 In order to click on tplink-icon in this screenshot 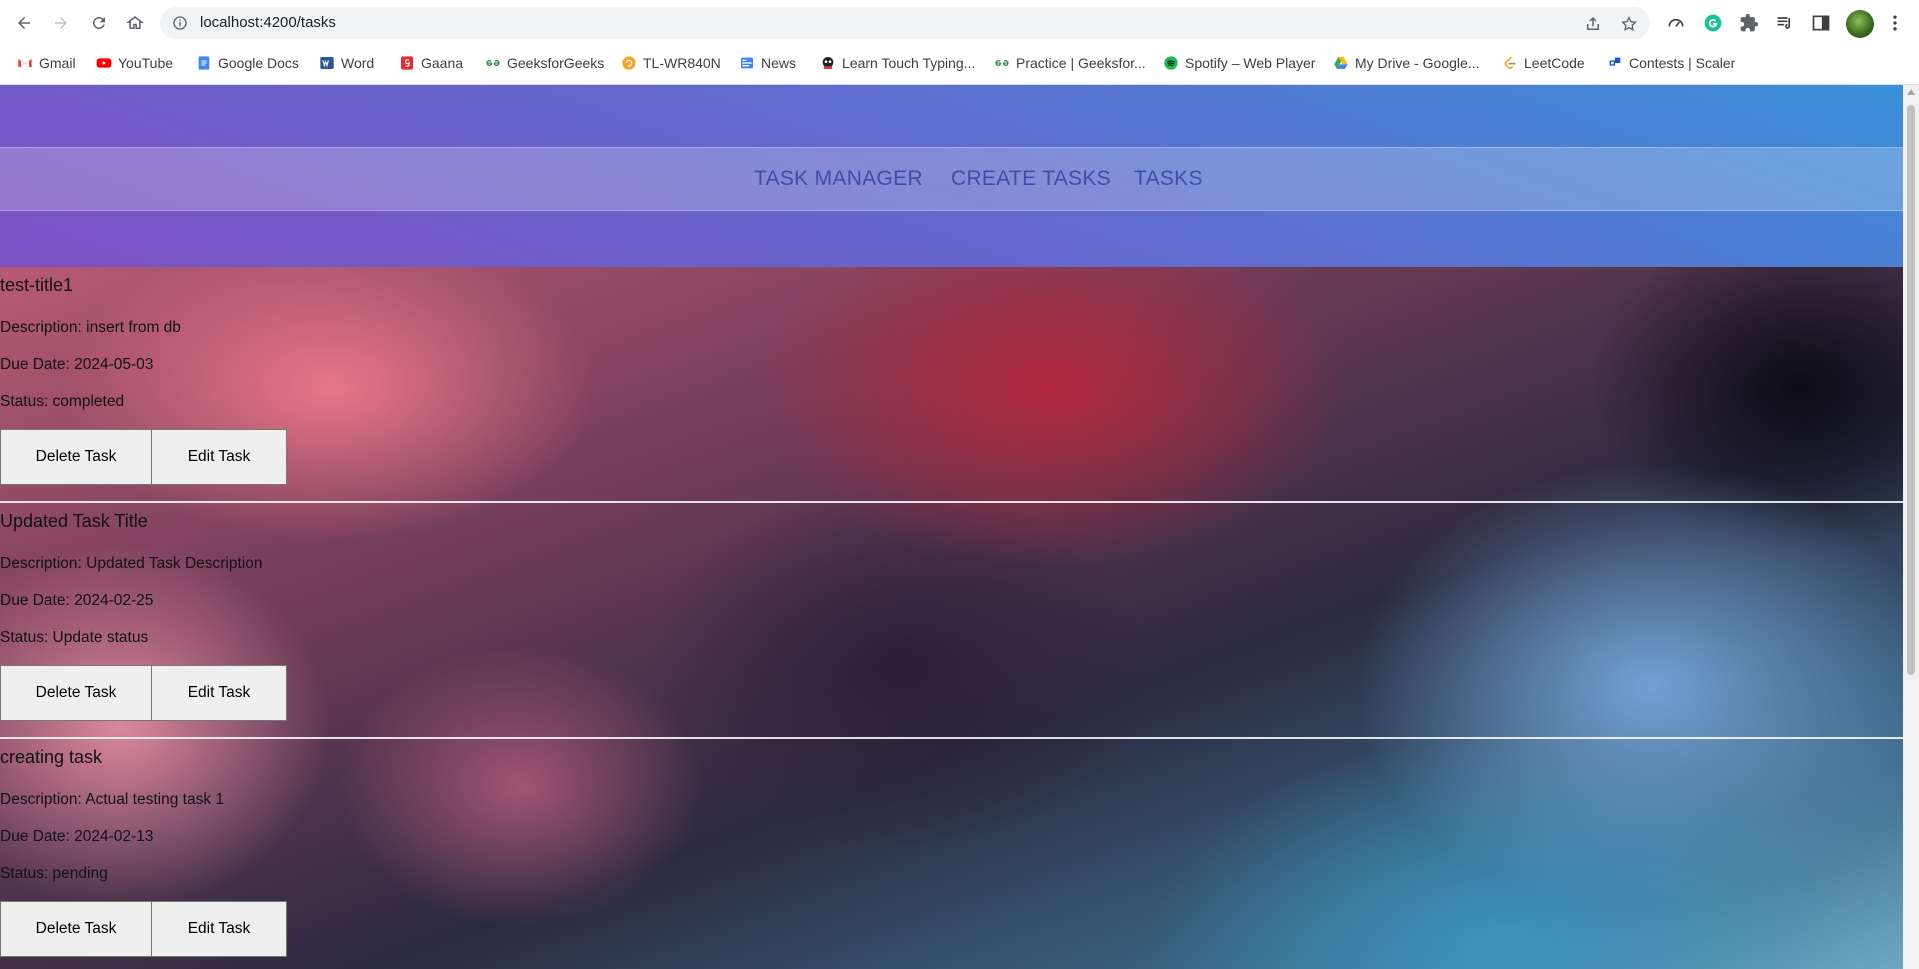, I will do `click(629, 63)`.